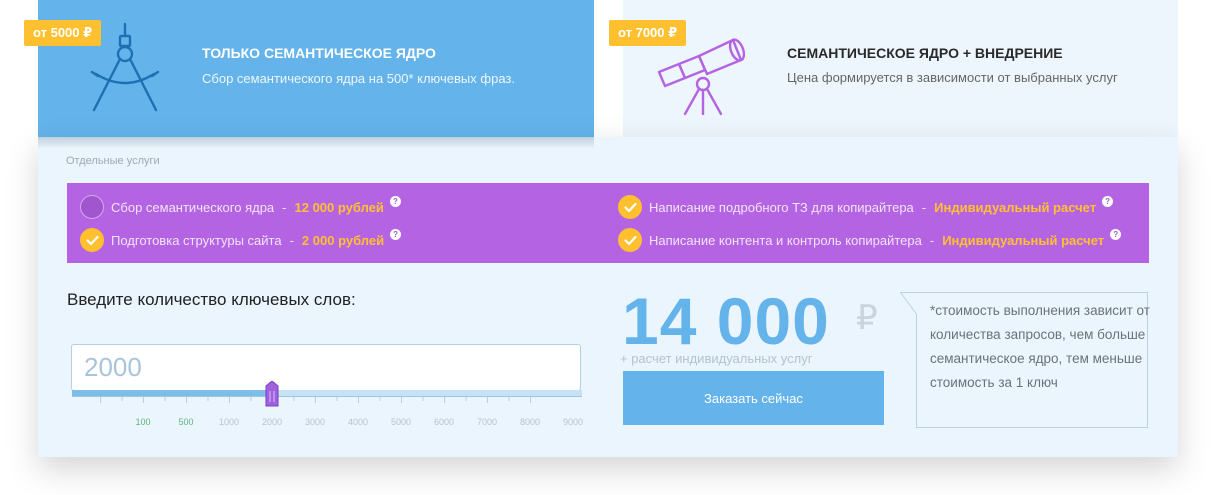 Image resolution: width=1216 pixels, height=495 pixels. Describe the element at coordinates (316, 143) in the screenshot. I see `panel-shade` at that location.